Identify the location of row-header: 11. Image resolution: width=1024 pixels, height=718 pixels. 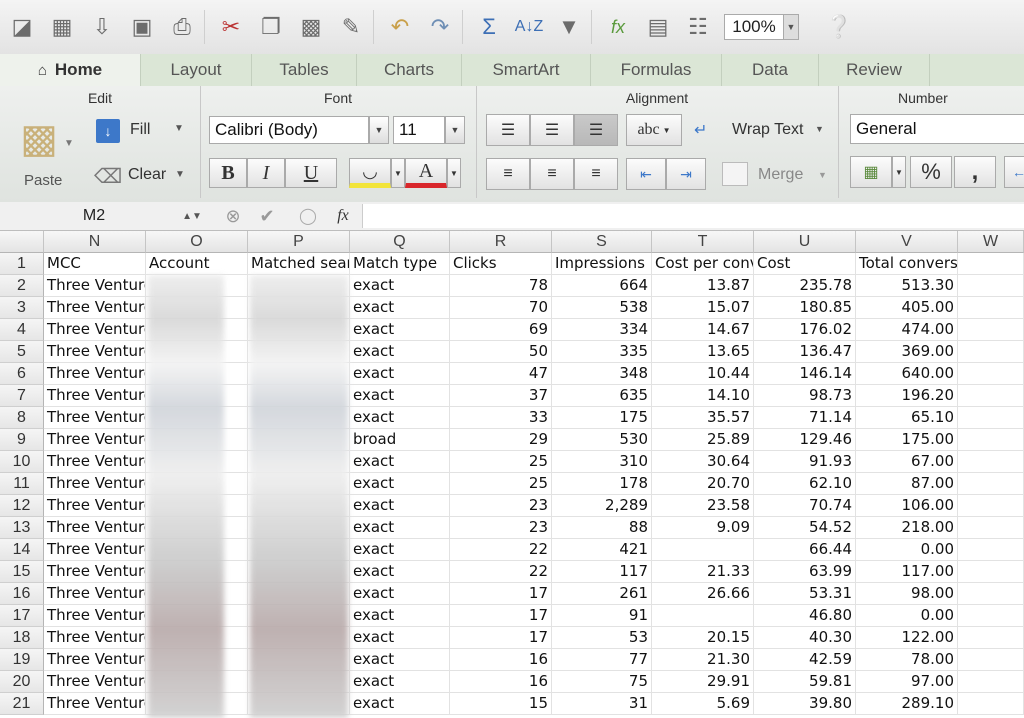
(22, 484).